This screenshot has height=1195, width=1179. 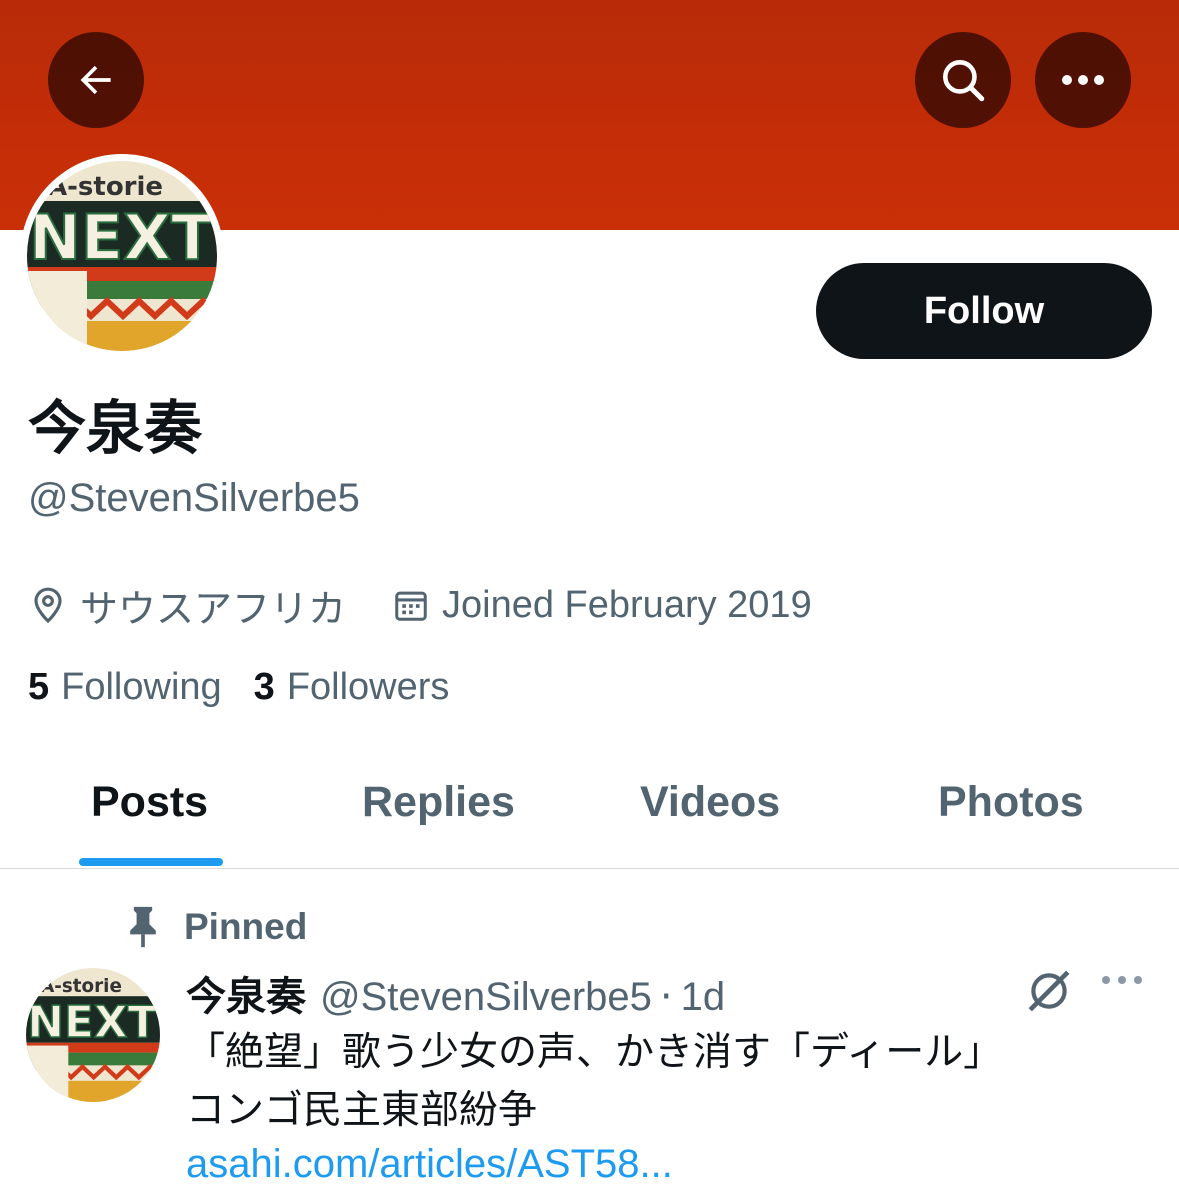 I want to click on calendar-icon, so click(x=411, y=606).